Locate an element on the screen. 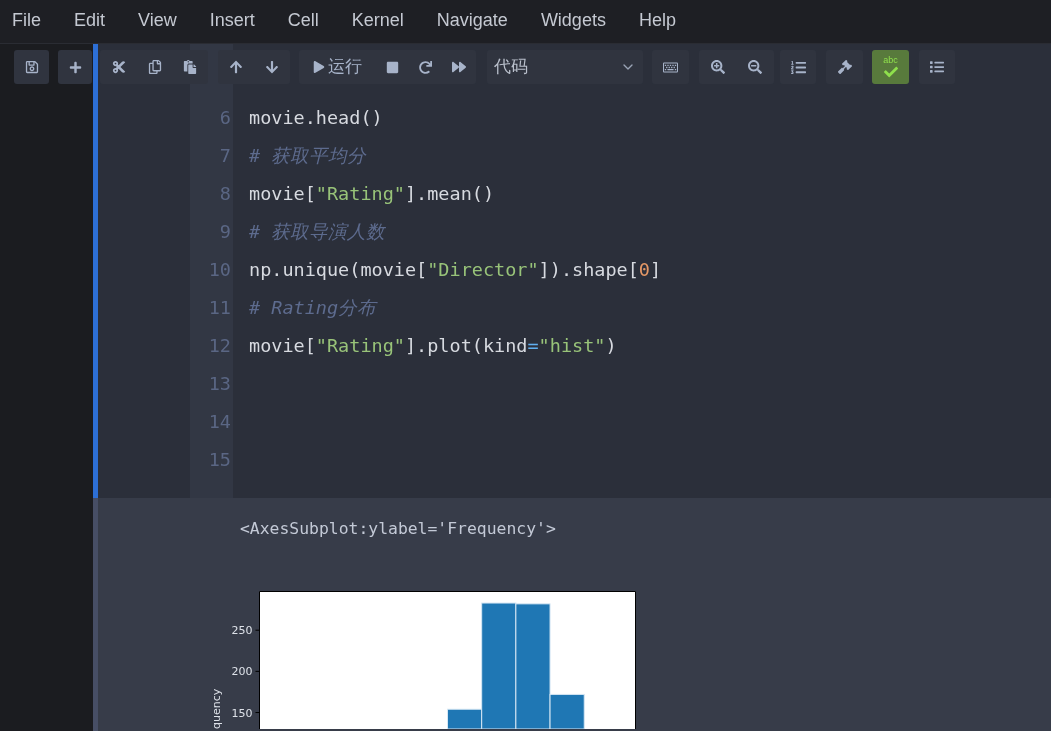 The image size is (1051, 731). line-number: 15 is located at coordinates (219, 460).